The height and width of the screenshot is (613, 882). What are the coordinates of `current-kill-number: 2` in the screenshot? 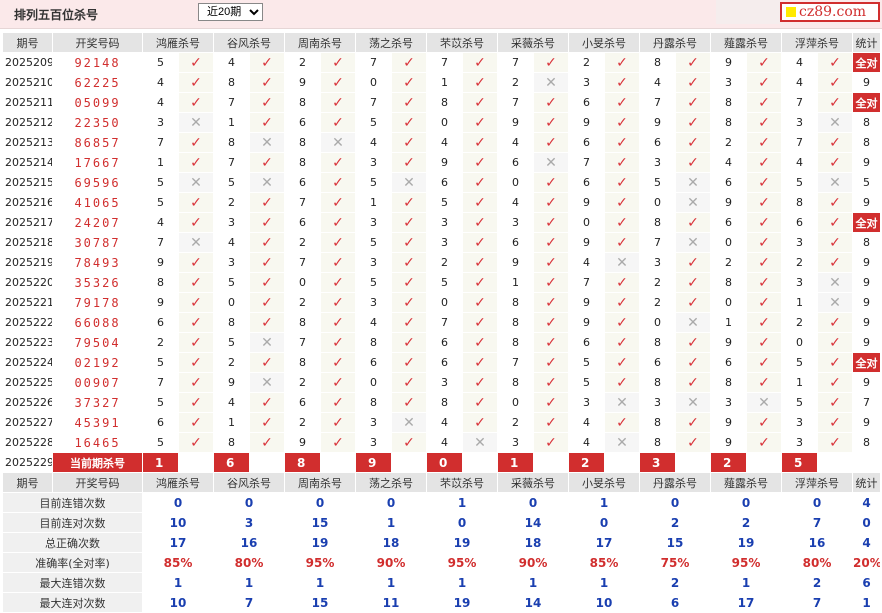 It's located at (728, 462).